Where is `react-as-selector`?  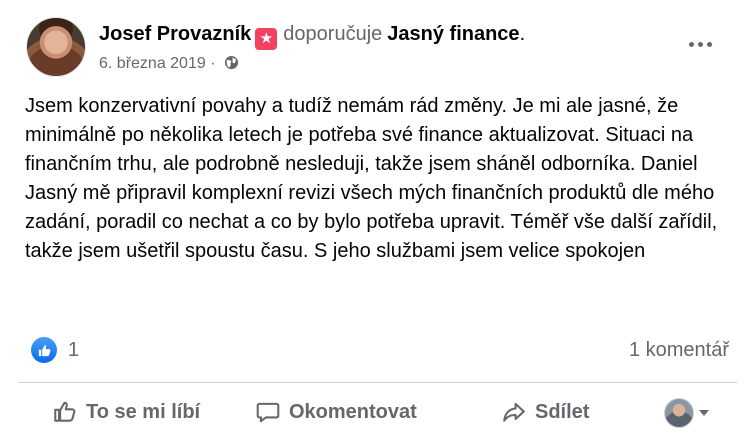 react-as-selector is located at coordinates (686, 413).